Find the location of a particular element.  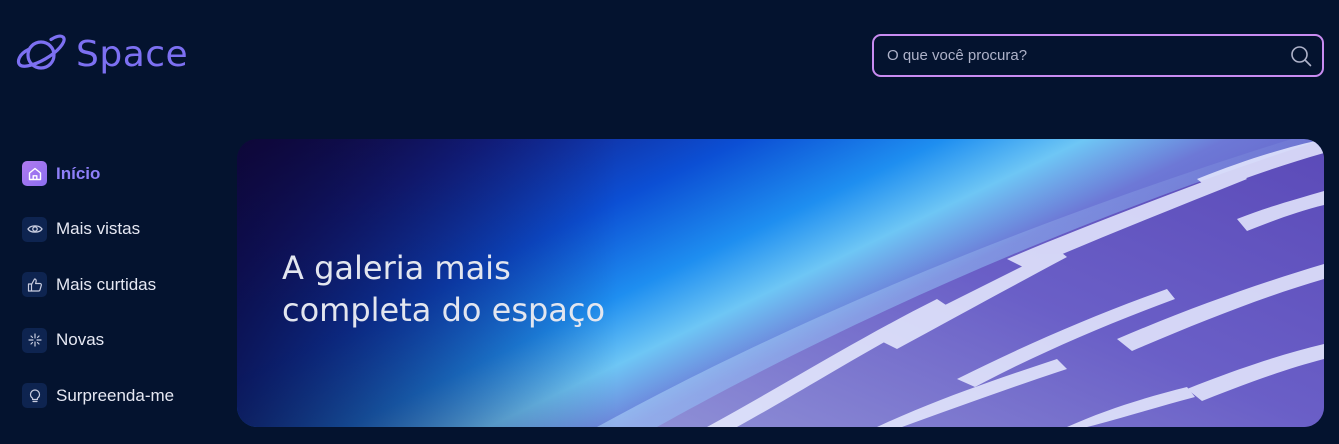

eye-icon is located at coordinates (34, 229).